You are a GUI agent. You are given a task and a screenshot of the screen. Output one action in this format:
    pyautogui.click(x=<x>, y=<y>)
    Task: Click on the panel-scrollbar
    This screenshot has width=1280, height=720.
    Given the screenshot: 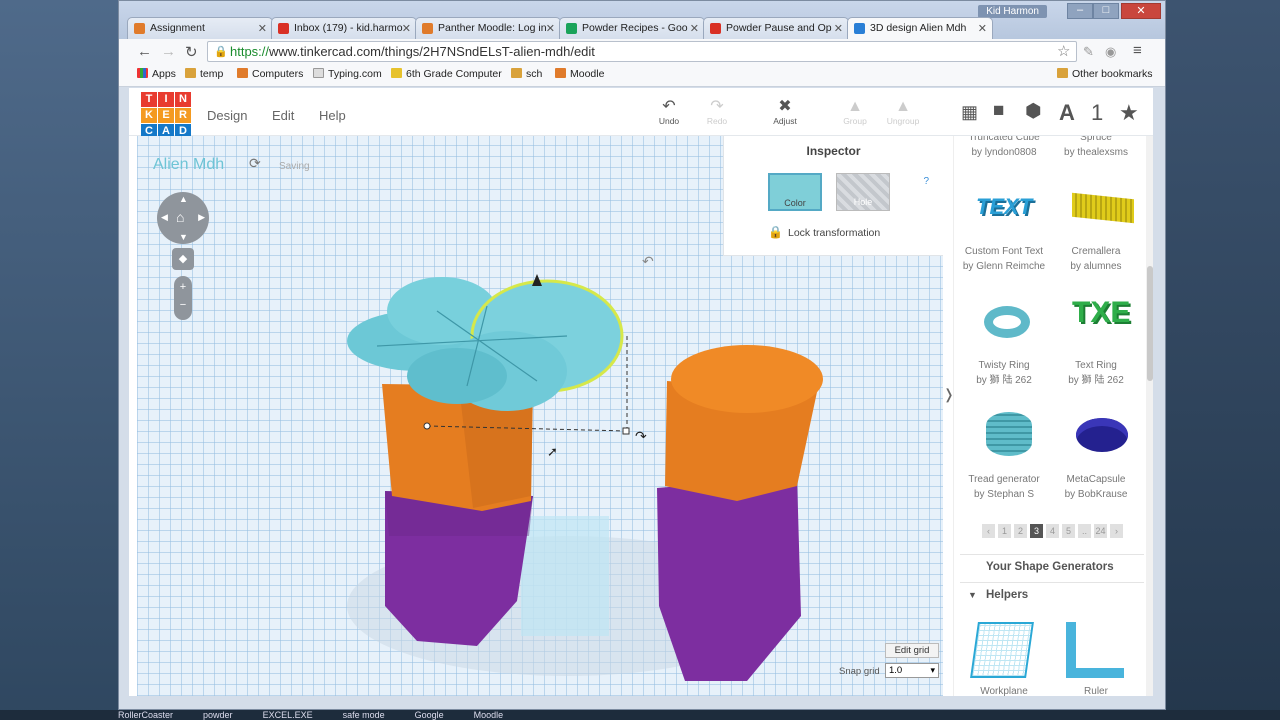 What is the action you would take?
    pyautogui.click(x=1149, y=416)
    